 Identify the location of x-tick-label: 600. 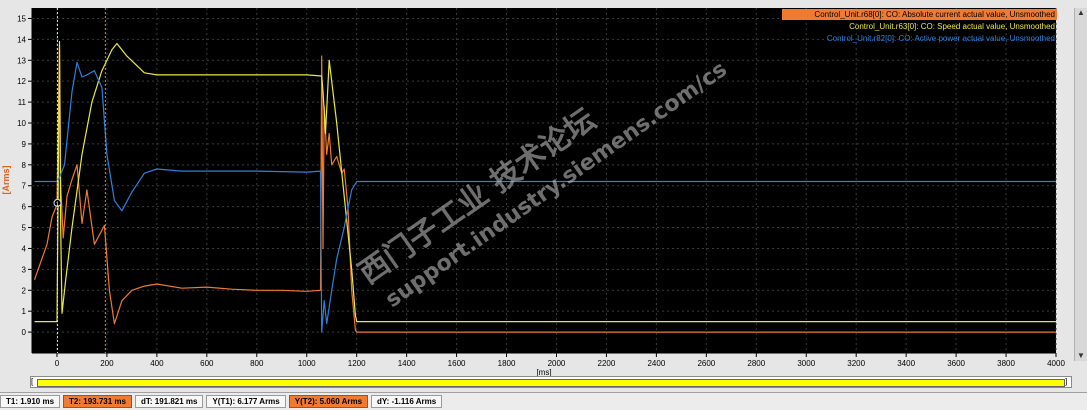
(207, 363).